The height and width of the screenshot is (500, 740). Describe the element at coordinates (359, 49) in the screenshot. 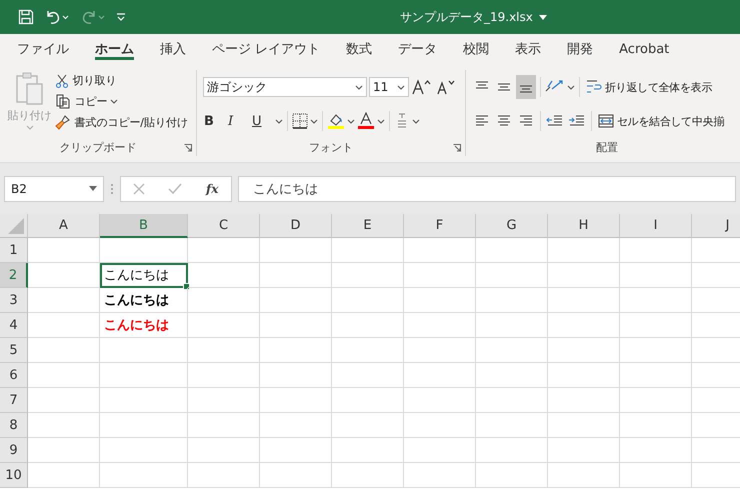

I see `ribbon-tab: 数式` at that location.